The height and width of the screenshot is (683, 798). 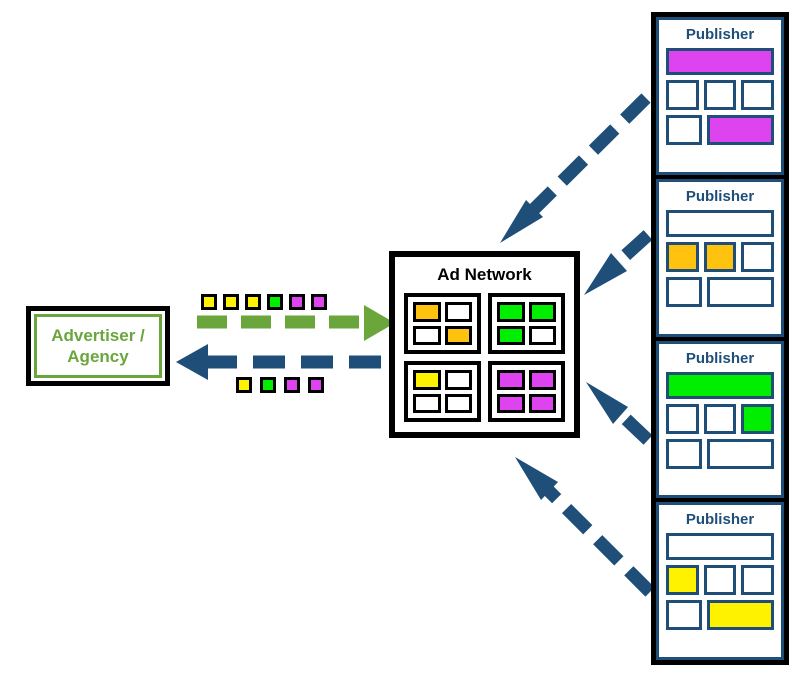 I want to click on quadrant-top-right, so click(x=526, y=323).